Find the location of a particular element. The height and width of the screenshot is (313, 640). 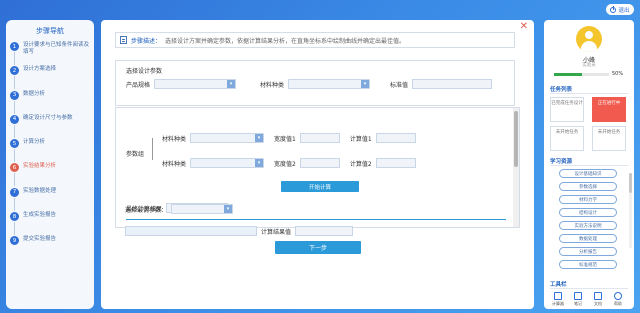

row1-material-select: ▾ is located at coordinates (227, 138).